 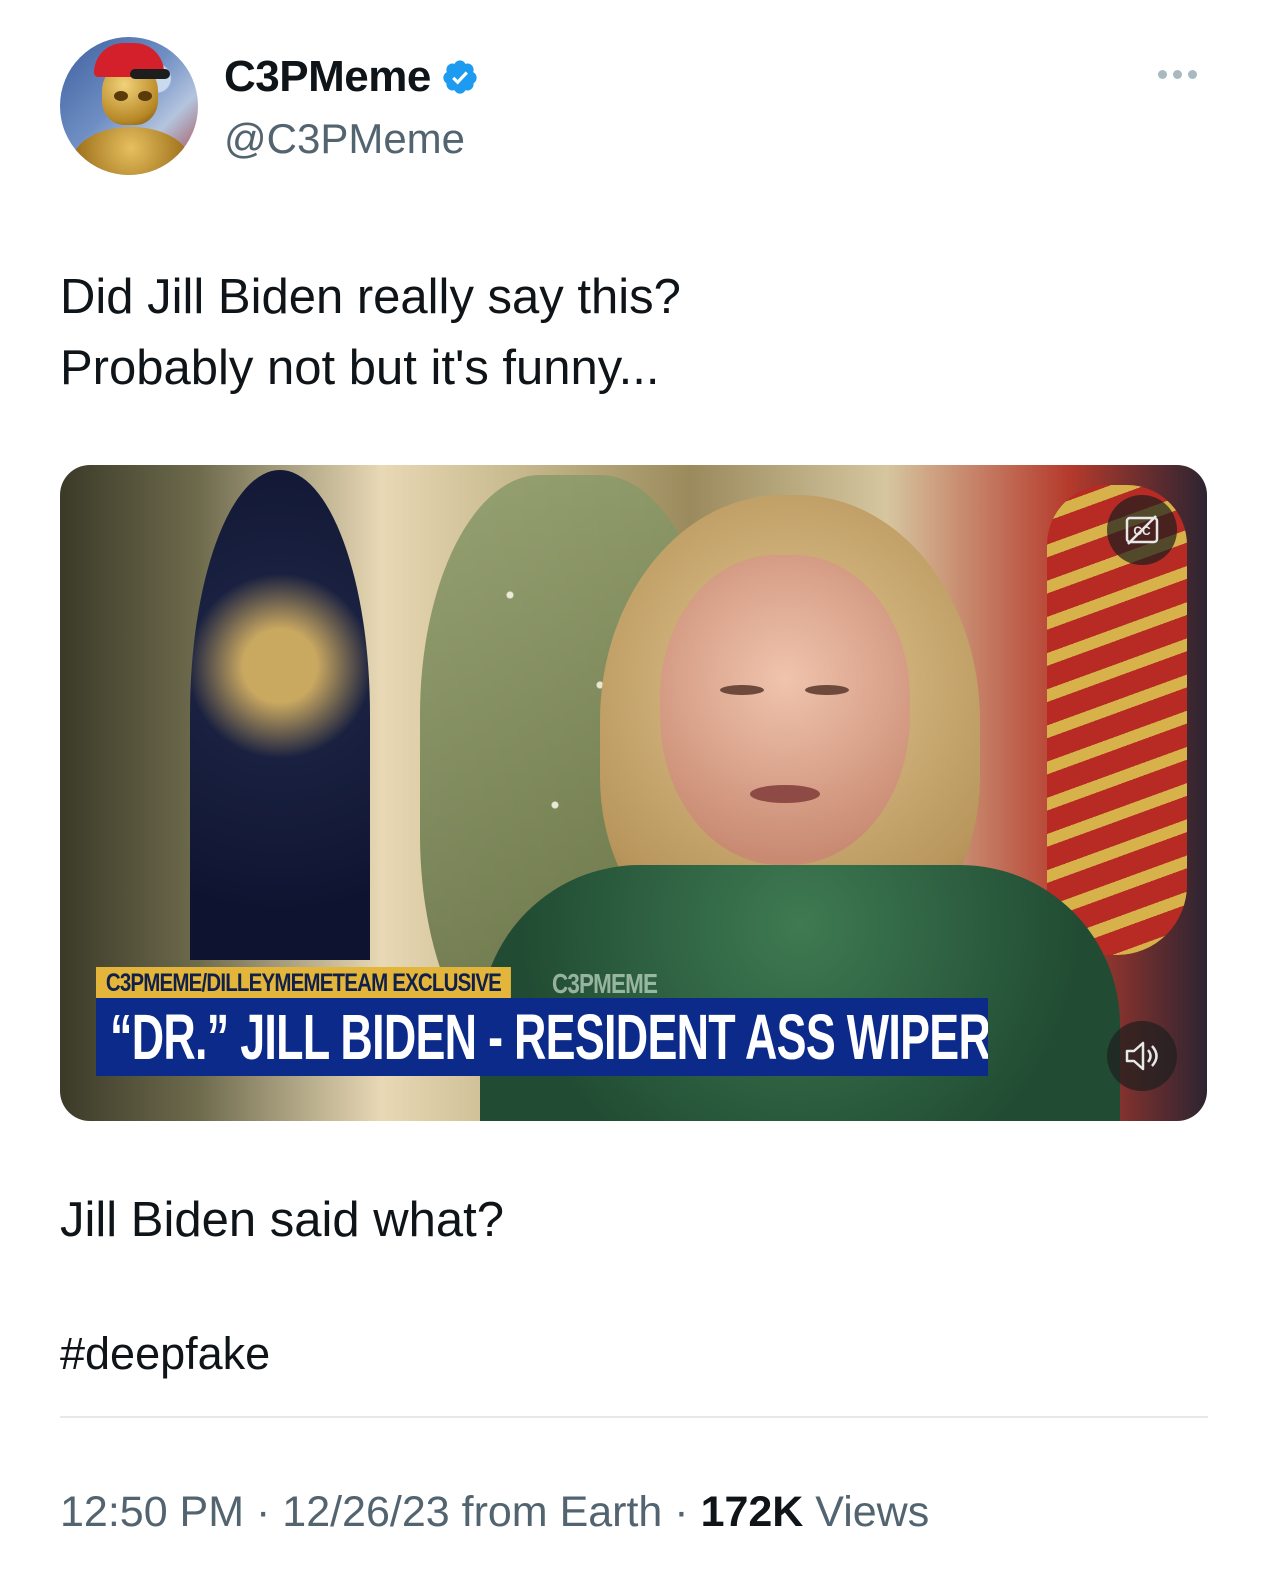 What do you see at coordinates (742, 690) in the screenshot?
I see `person-eye-left` at bounding box center [742, 690].